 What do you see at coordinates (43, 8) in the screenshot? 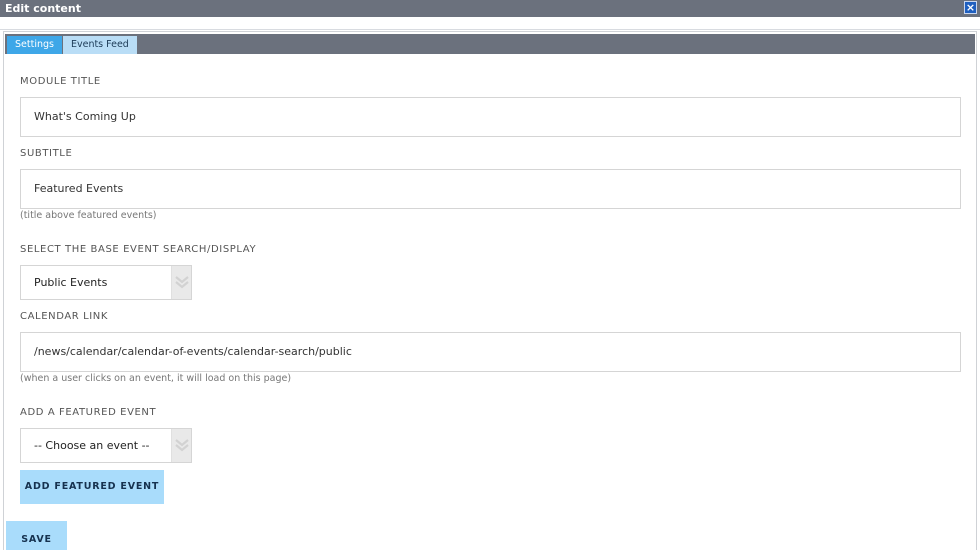
I see `window-title: Edit content` at bounding box center [43, 8].